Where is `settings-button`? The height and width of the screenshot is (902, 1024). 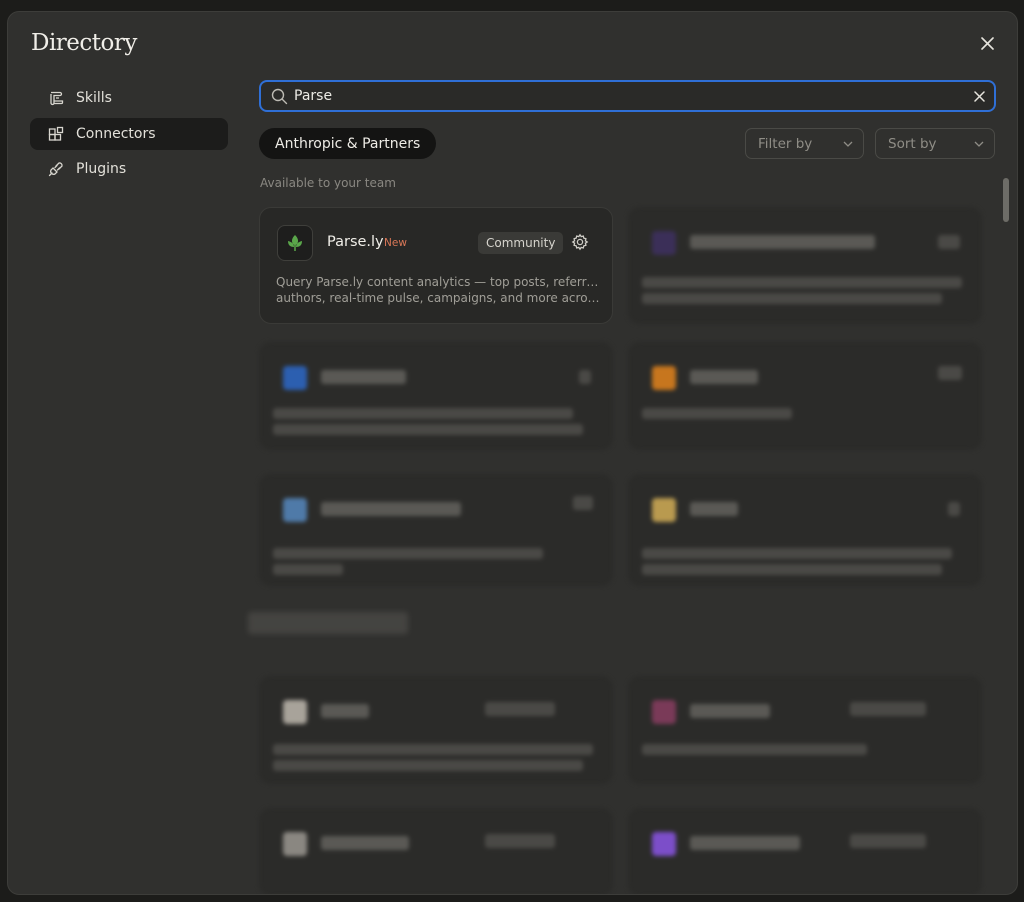 settings-button is located at coordinates (580, 244).